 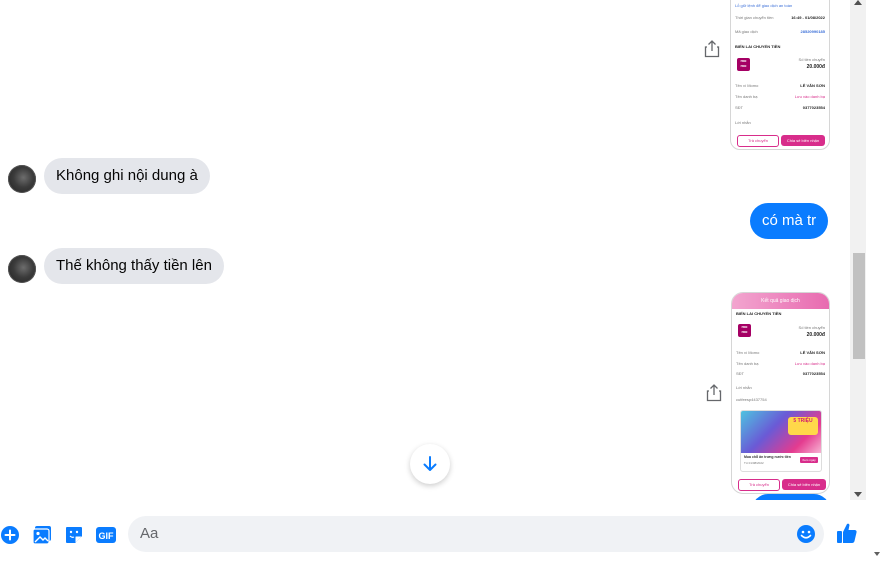 What do you see at coordinates (858, 2) in the screenshot?
I see `scroll-up-arrow-icon` at bounding box center [858, 2].